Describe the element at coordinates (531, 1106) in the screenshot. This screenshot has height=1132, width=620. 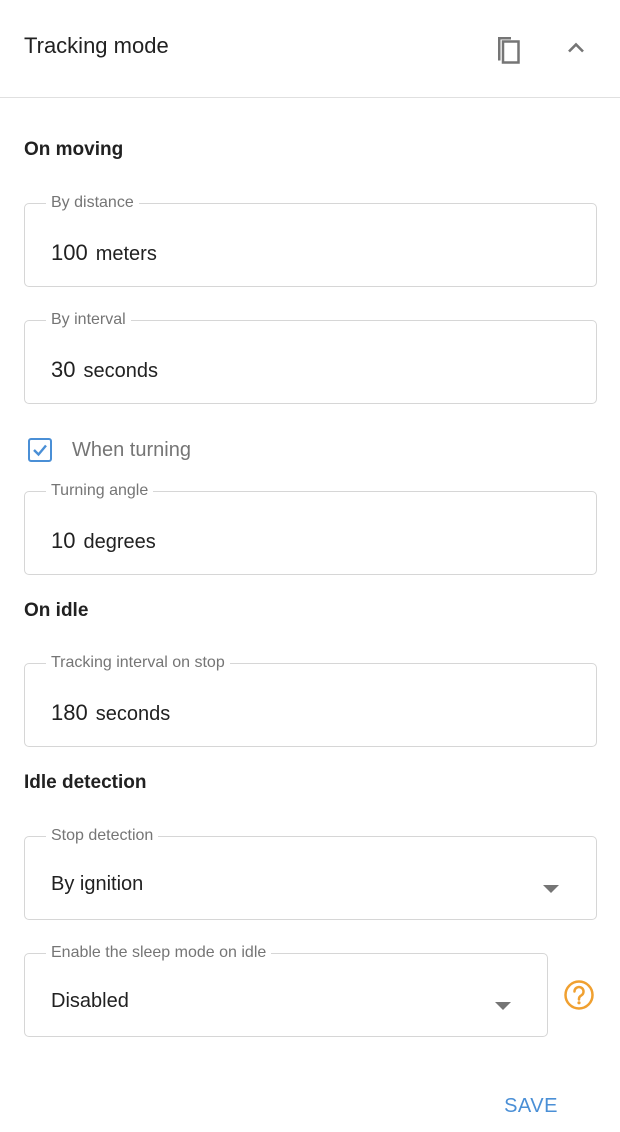
I see `save-button: SAVE` at that location.